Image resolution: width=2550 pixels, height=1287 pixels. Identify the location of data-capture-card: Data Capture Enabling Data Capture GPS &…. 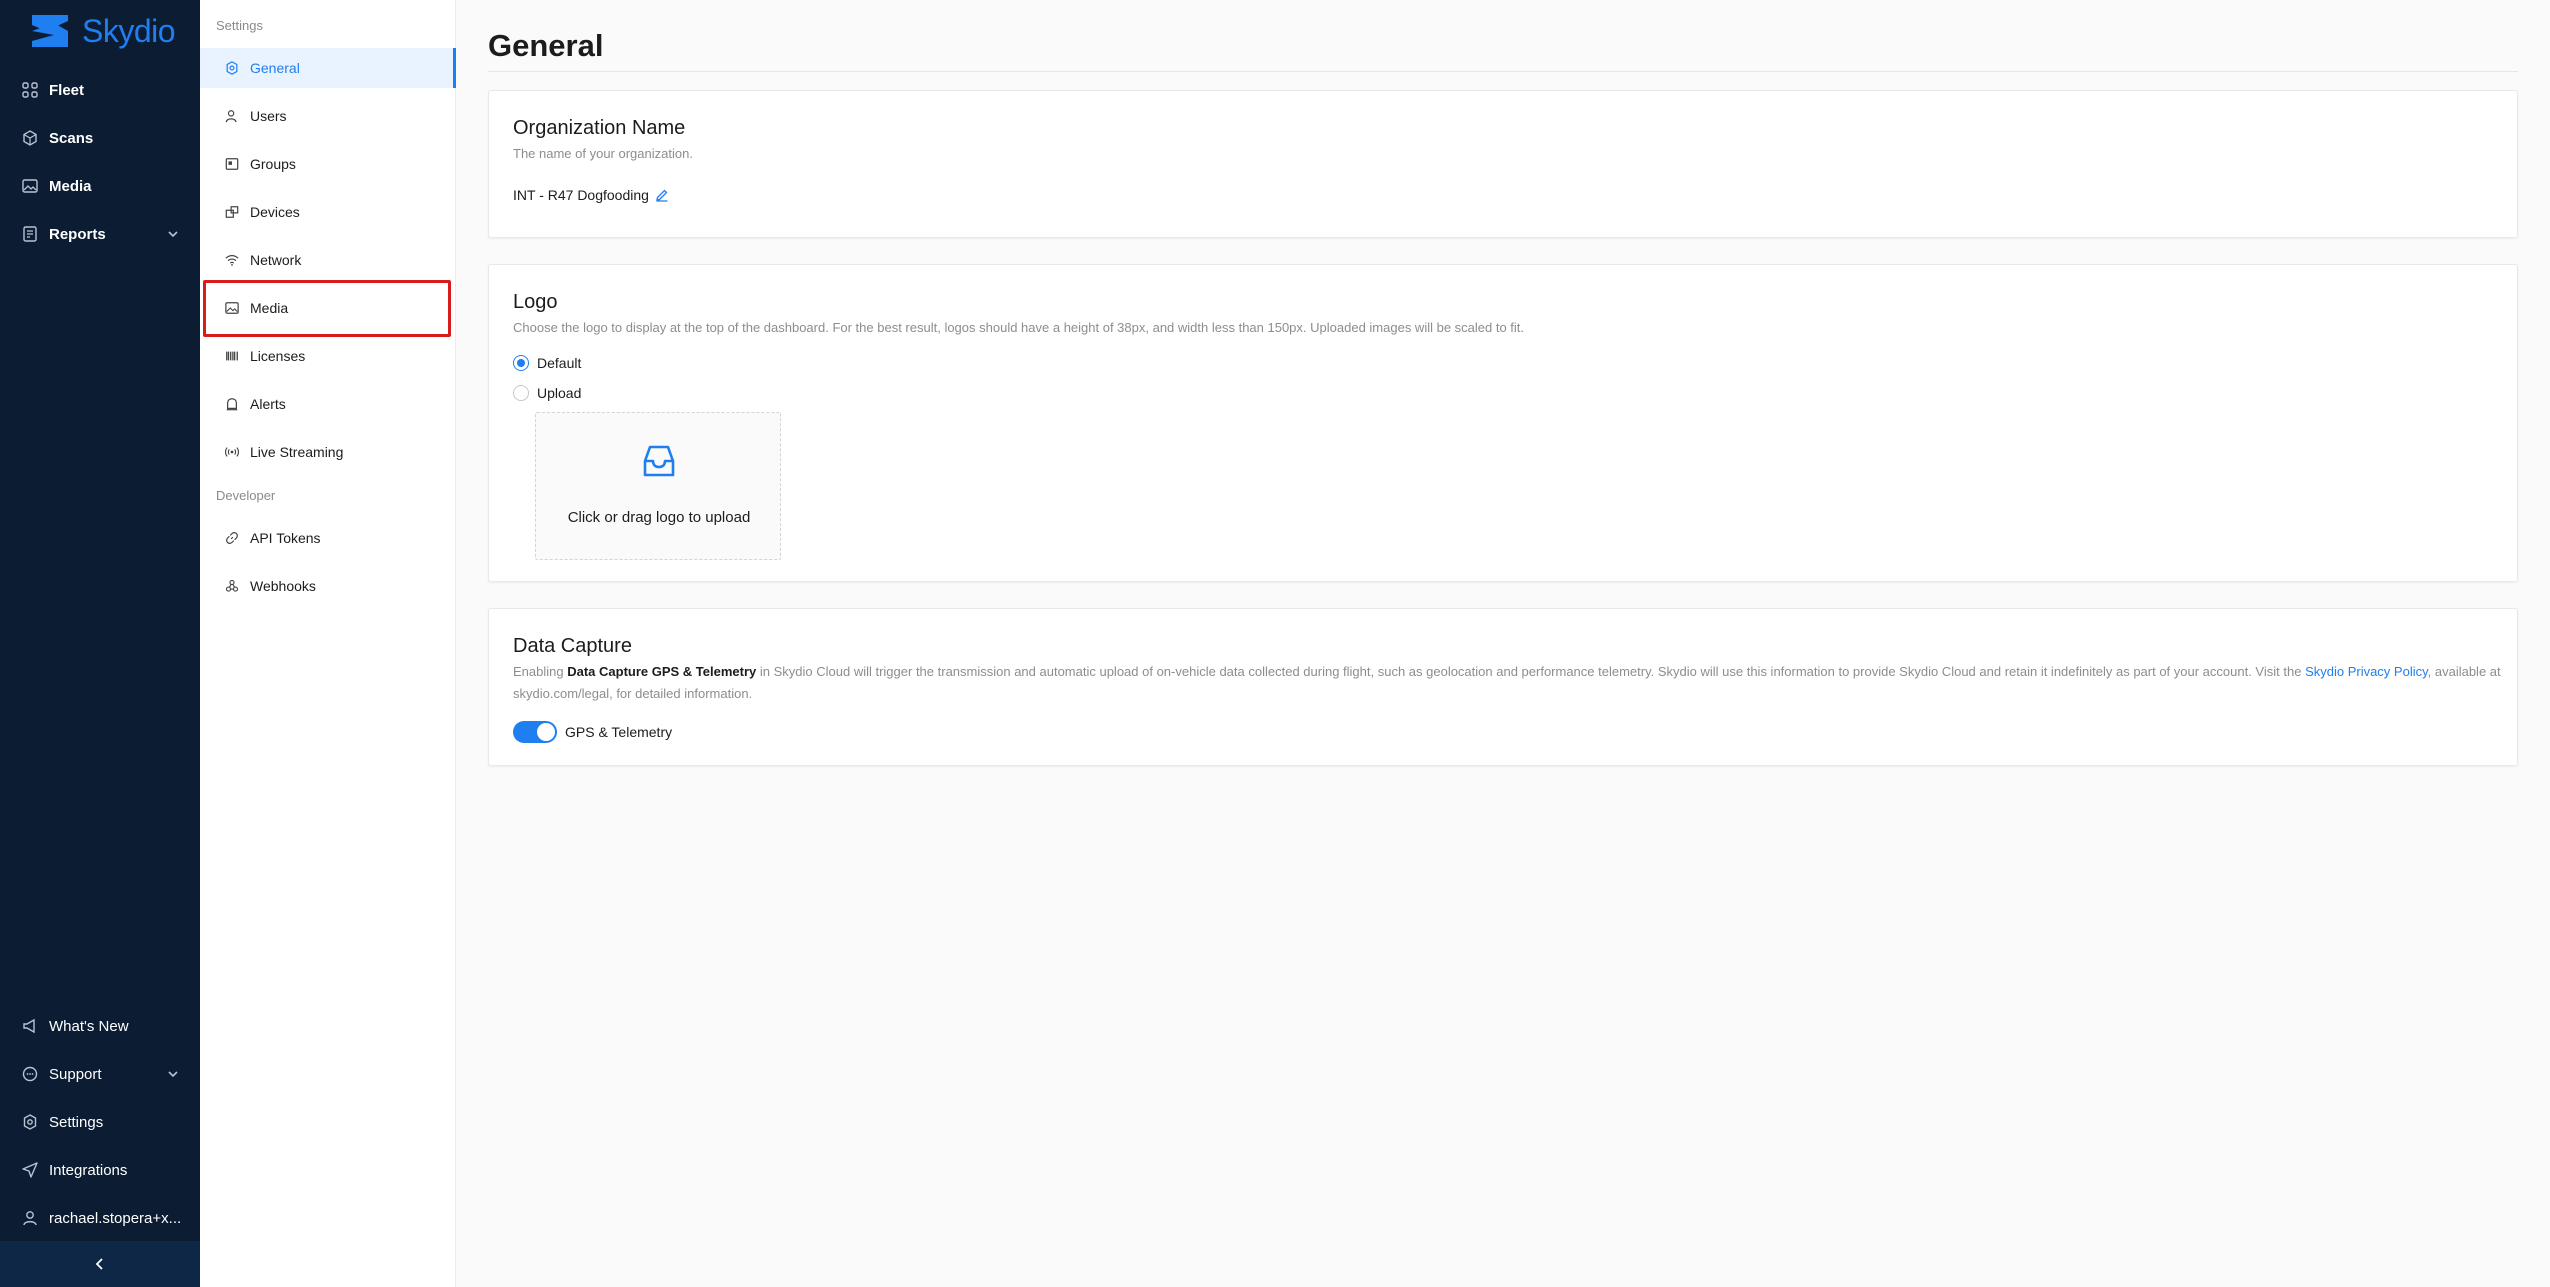
(1503, 687).